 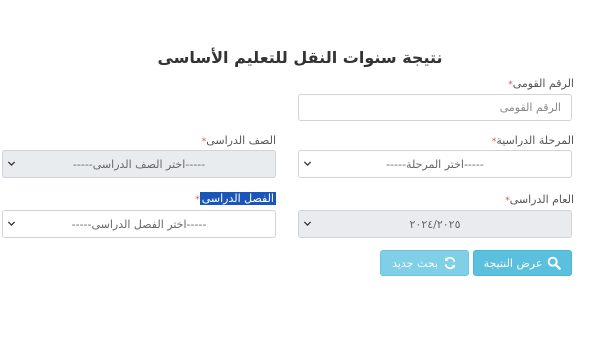 I want to click on grade-select: -----اختر الصف الدراسى-----, so click(x=139, y=164).